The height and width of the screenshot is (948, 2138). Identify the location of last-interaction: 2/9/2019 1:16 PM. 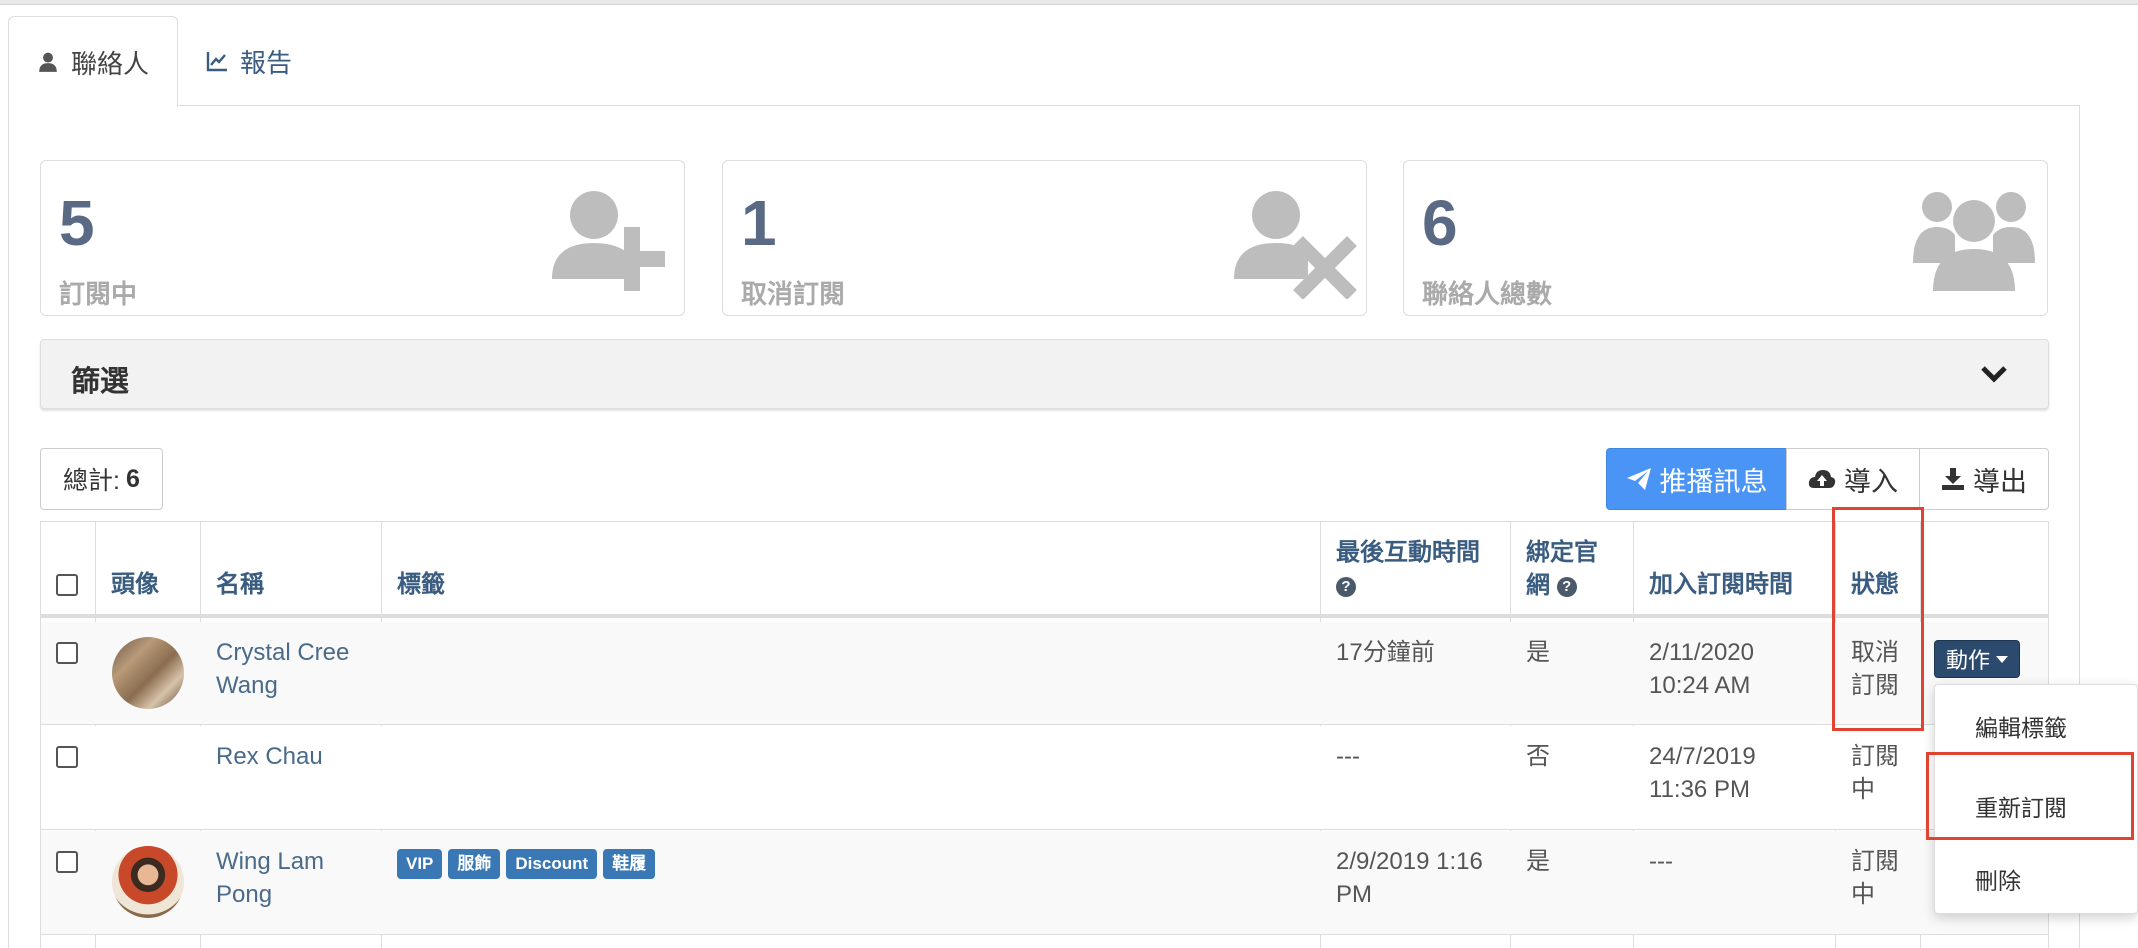
(1409, 878).